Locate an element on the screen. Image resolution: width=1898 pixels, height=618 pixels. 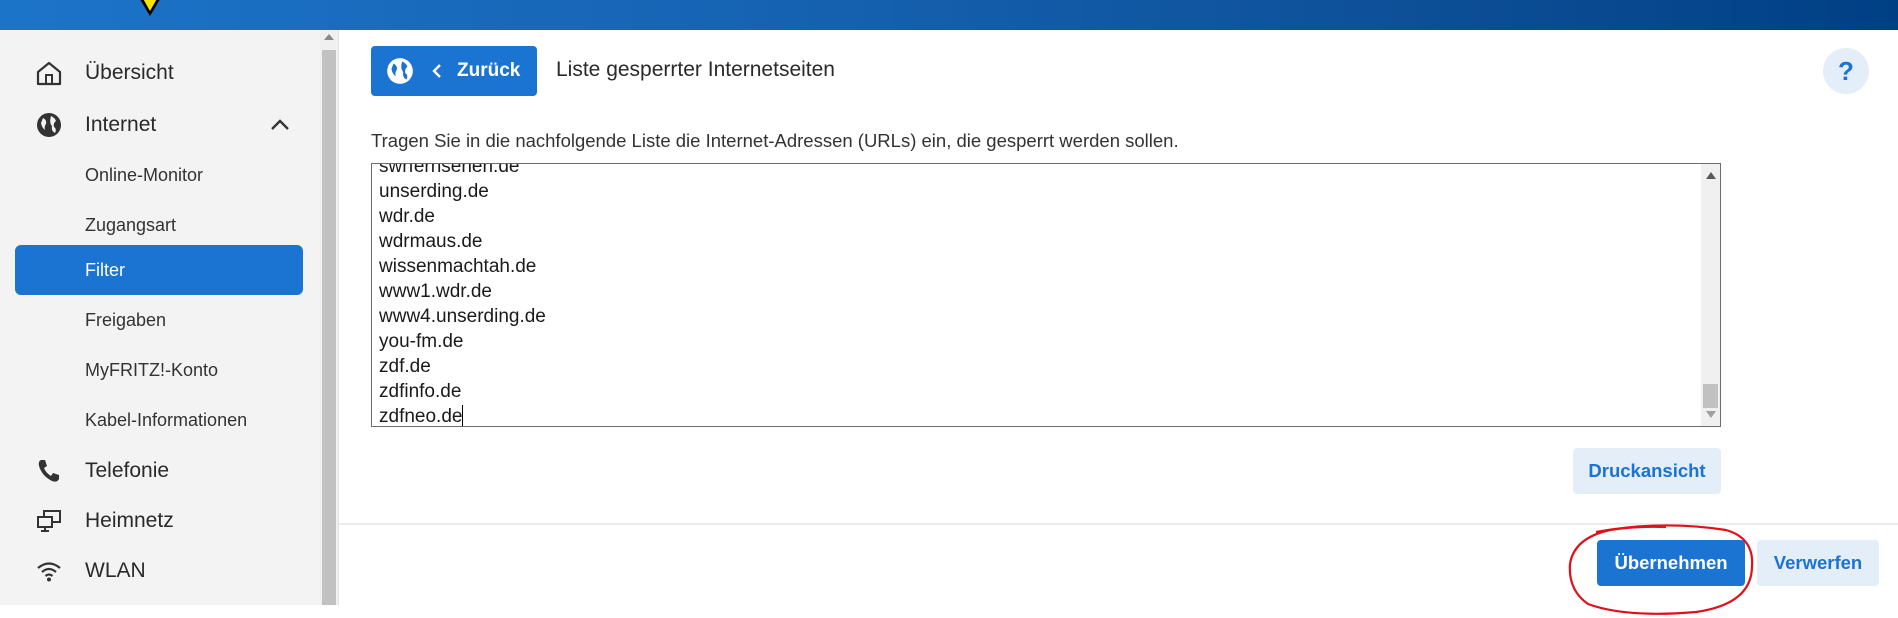
top-bar is located at coordinates (949, 15).